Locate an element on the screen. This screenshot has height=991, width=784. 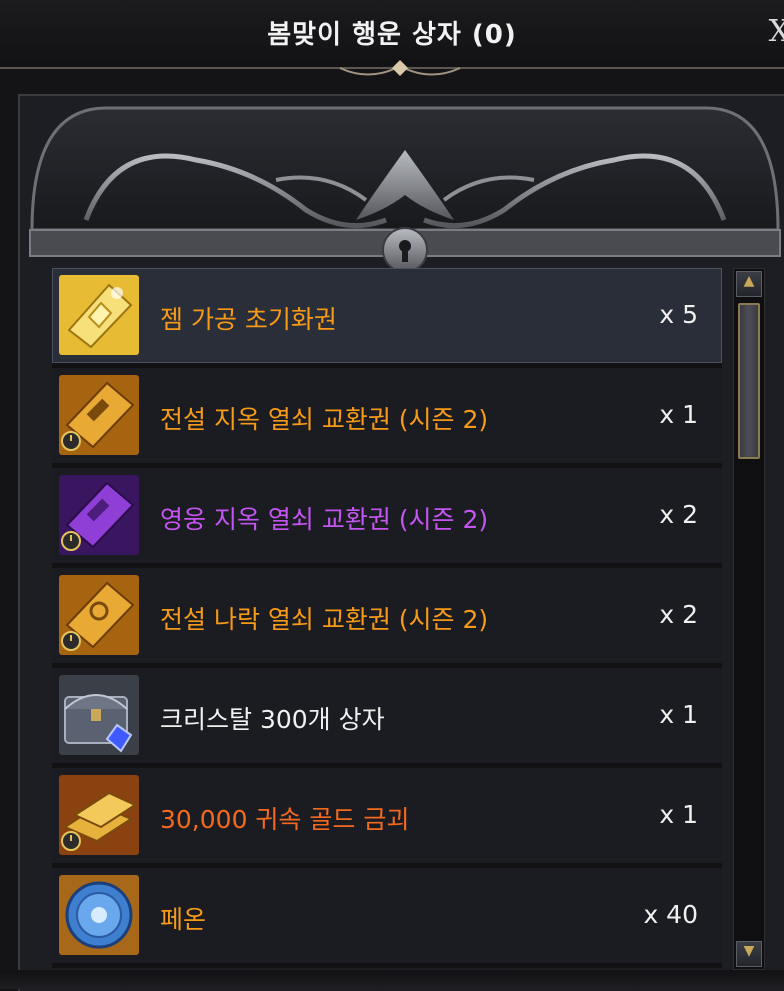
window-title: 봄맞이 행운 상자 (0) is located at coordinates (392, 35).